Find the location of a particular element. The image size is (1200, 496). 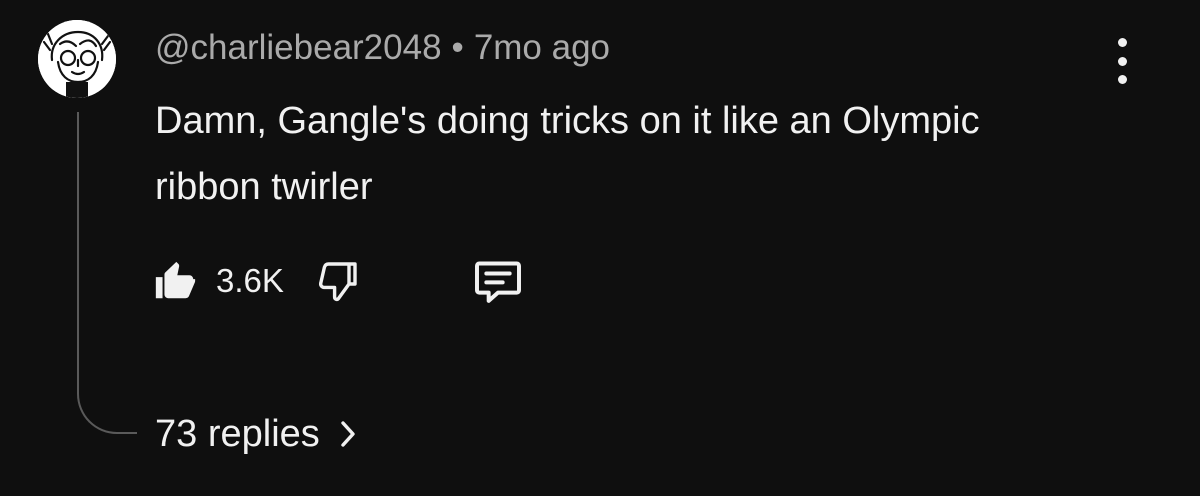

thread-connector-line is located at coordinates (107, 273).